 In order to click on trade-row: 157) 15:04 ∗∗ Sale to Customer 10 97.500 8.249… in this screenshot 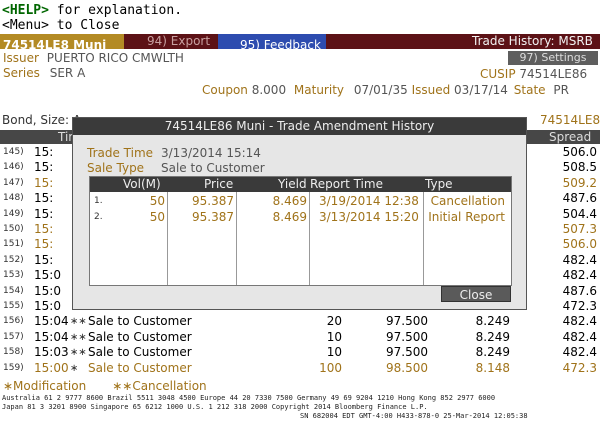, I will do `click(300, 337)`.